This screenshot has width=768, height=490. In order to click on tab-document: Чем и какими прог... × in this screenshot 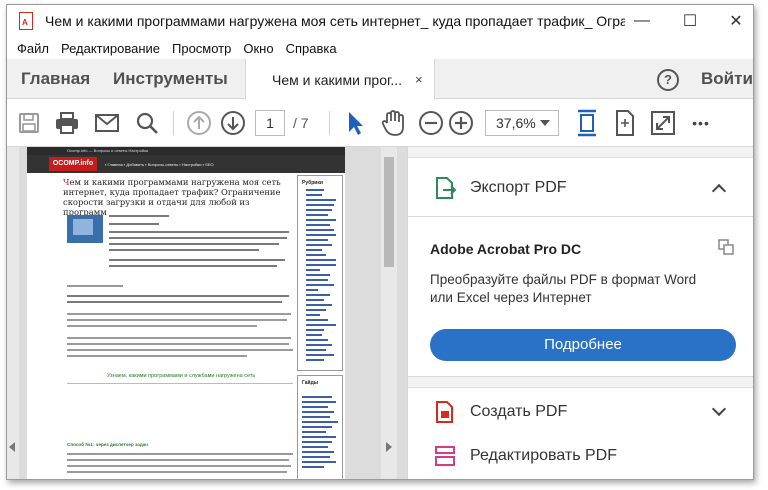, I will do `click(340, 79)`.